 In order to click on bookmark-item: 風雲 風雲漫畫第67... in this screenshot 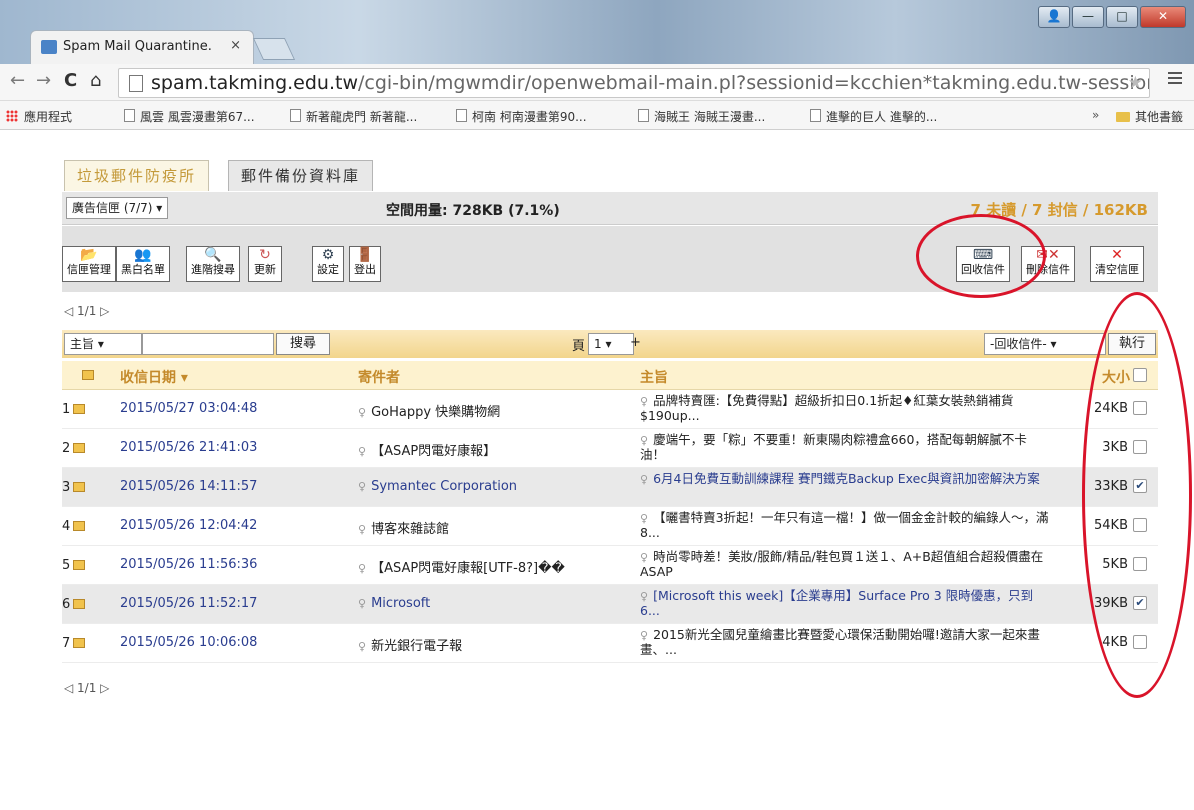, I will do `click(189, 116)`.